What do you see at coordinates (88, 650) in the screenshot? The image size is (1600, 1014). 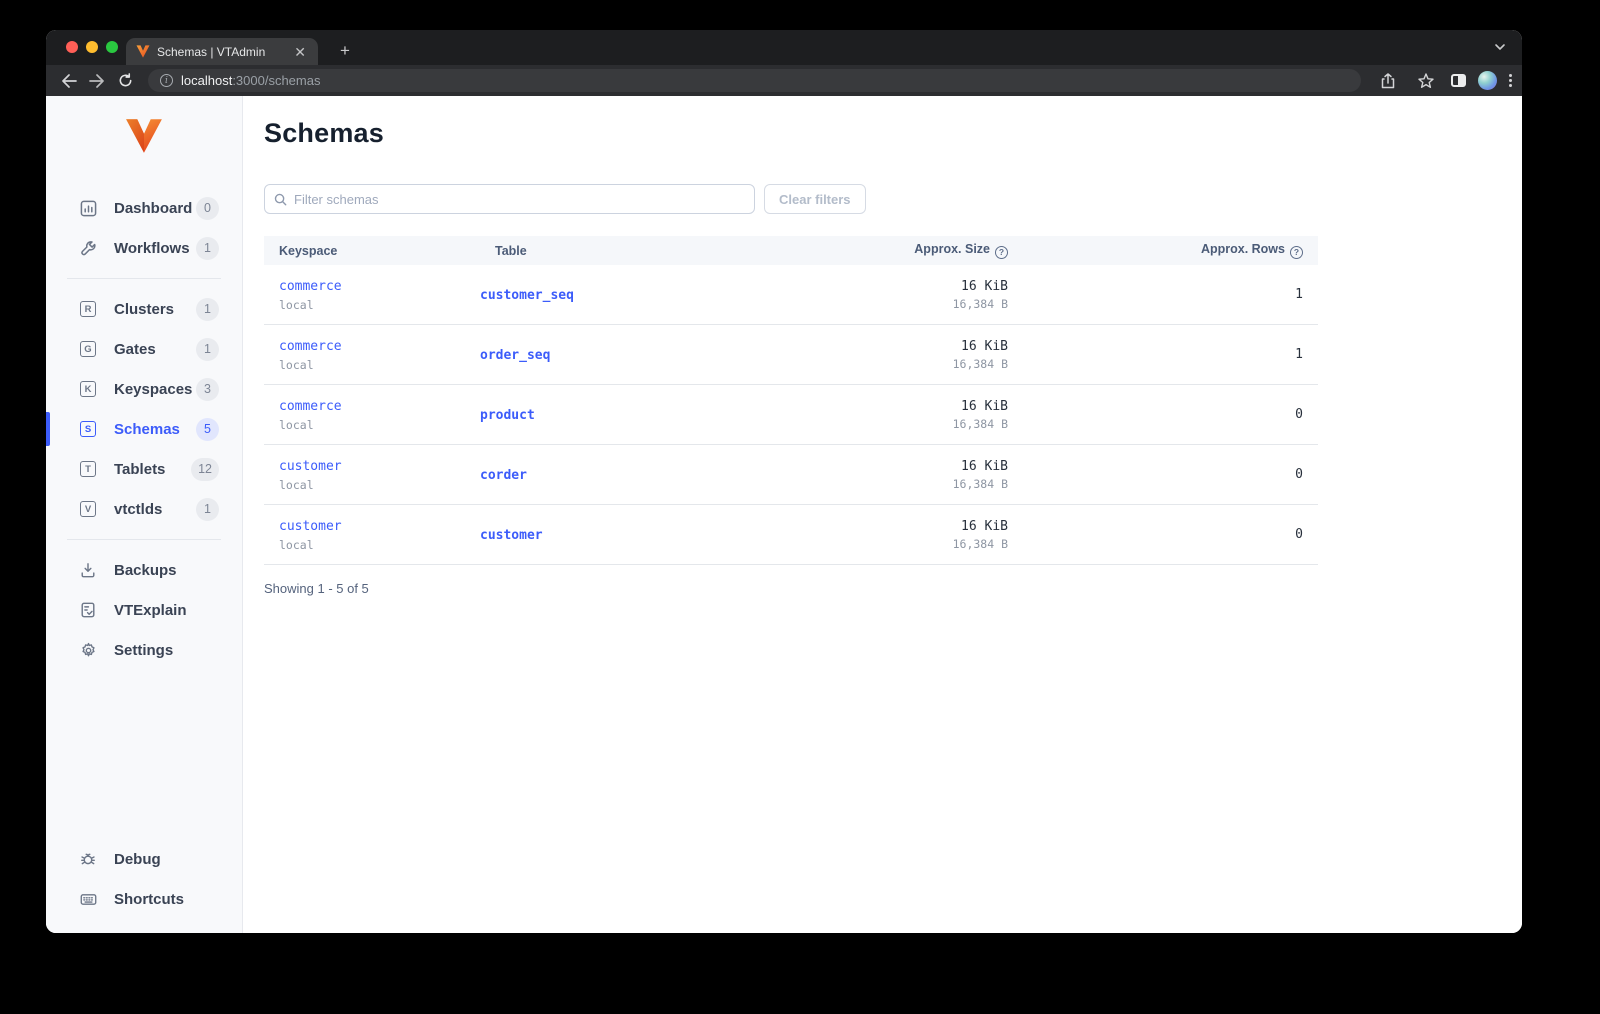 I see `gear-icon` at bounding box center [88, 650].